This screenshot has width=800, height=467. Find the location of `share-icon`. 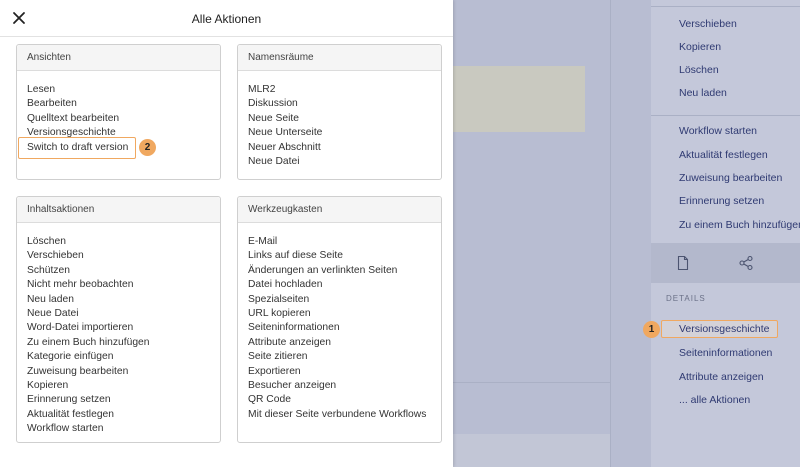

share-icon is located at coordinates (746, 263).